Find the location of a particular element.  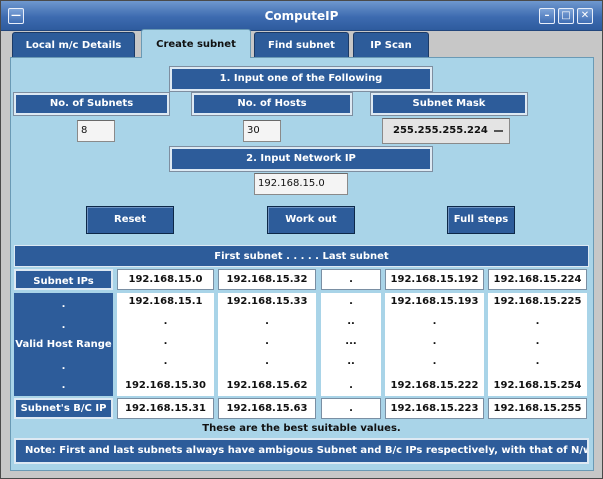

last-host-value: . is located at coordinates (351, 385).